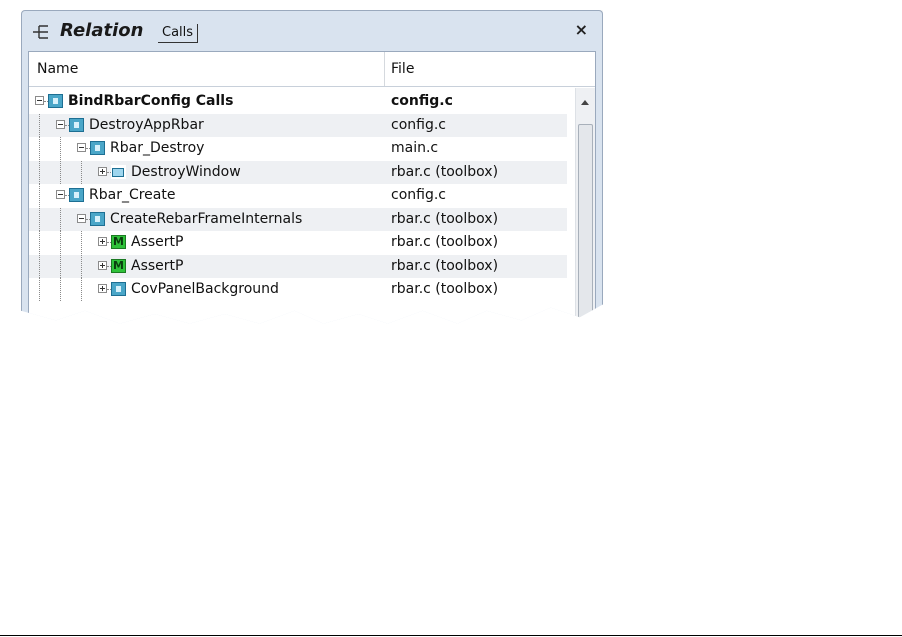 This screenshot has height=637, width=902. I want to click on tree-row: DestroyWindow rbar.c (toolbox), so click(298, 172).